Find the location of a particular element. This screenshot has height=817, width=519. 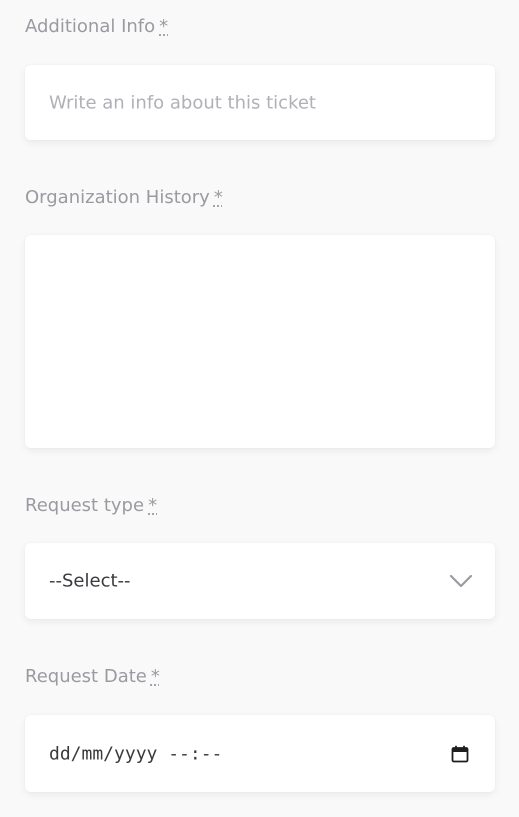

request-type-selected: --Select-- is located at coordinates (90, 581).